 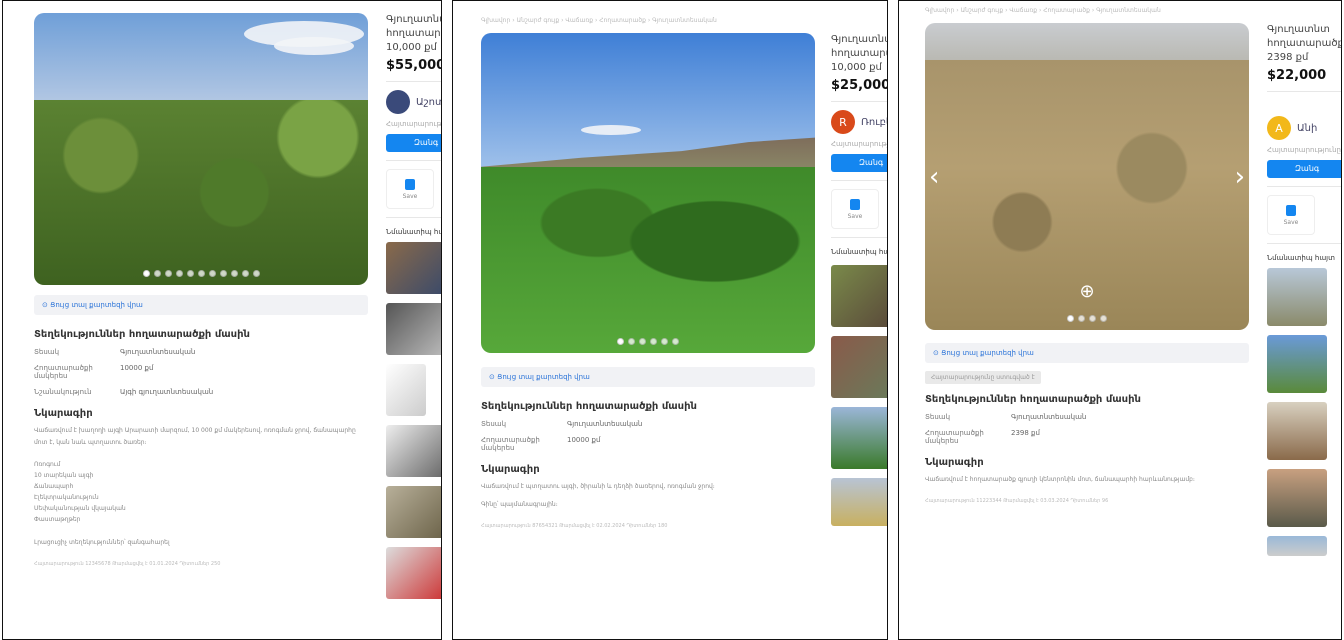 What do you see at coordinates (1087, 176) in the screenshot?
I see `listing-photo: ‹ › ⊕` at bounding box center [1087, 176].